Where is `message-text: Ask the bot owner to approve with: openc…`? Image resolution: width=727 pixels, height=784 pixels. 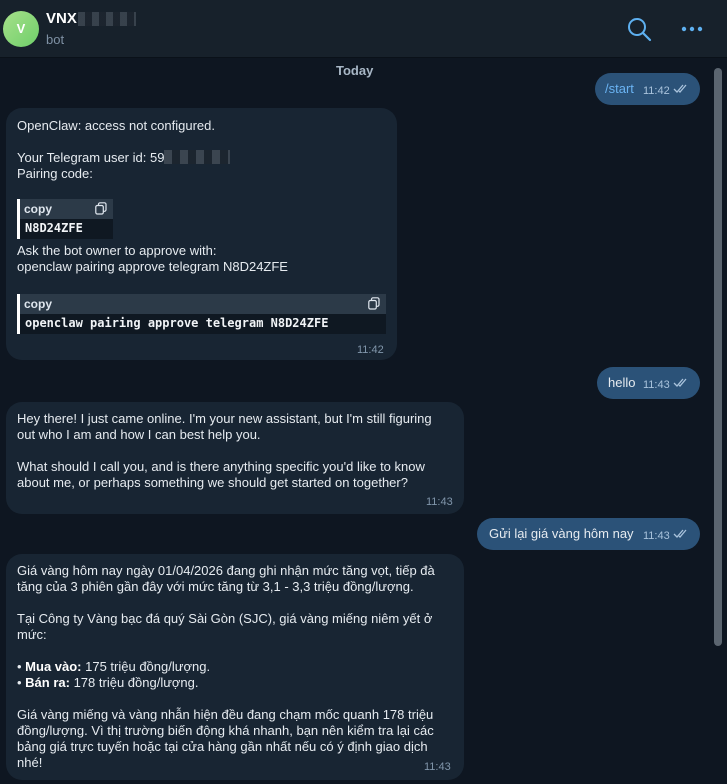 message-text: Ask the bot owner to approve with: openc… is located at coordinates (152, 258).